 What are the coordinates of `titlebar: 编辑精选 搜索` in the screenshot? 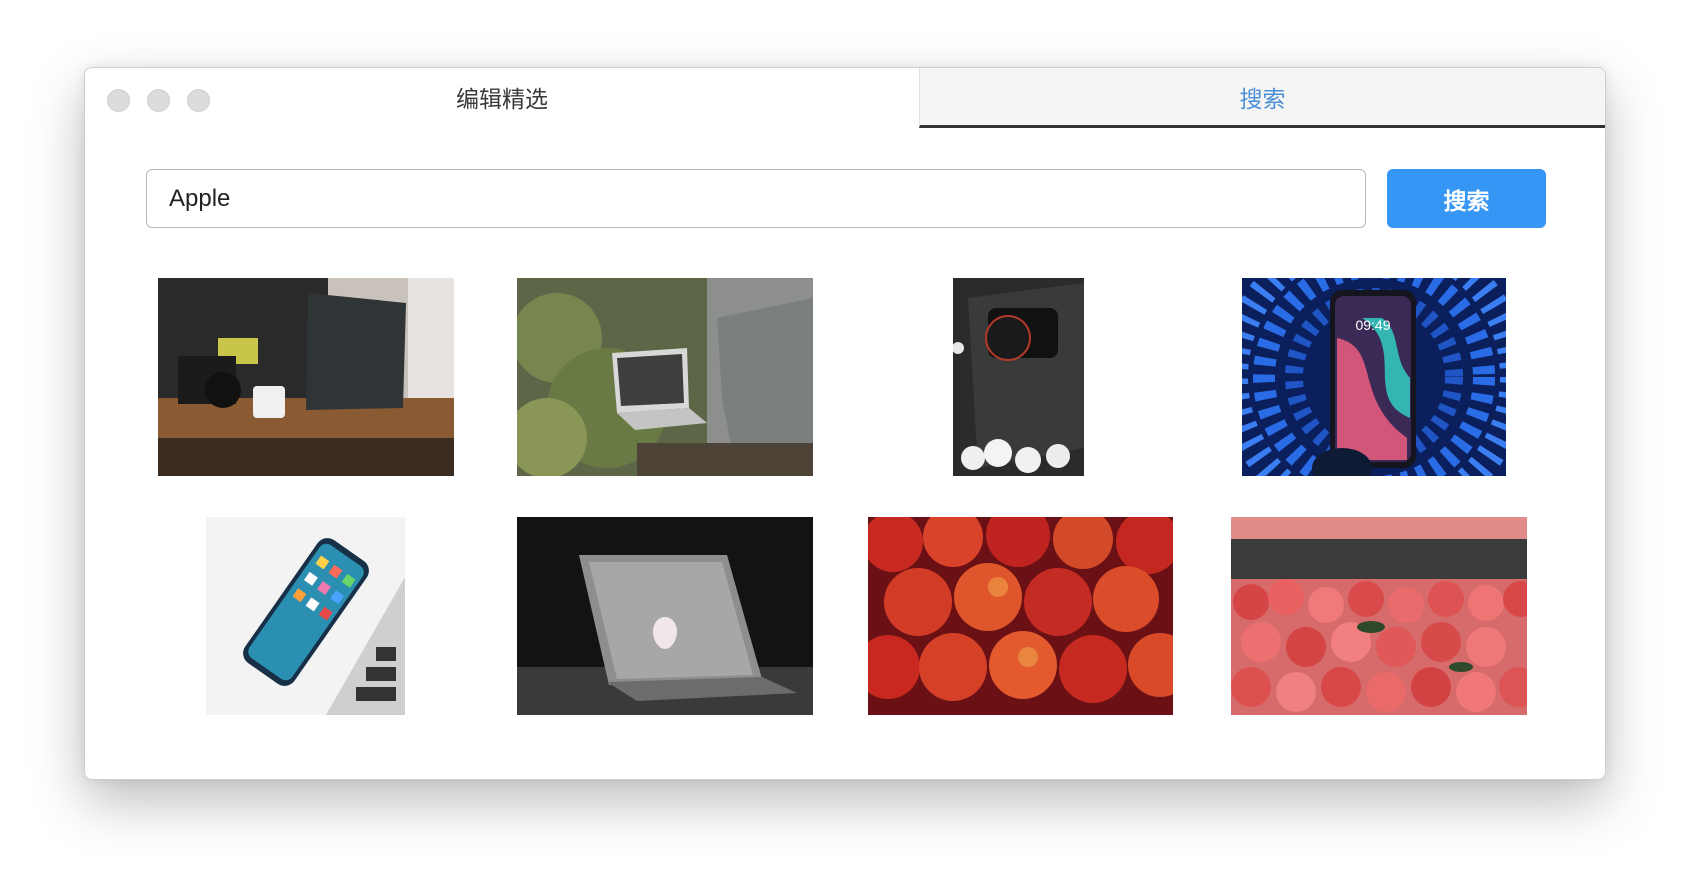 It's located at (845, 98).